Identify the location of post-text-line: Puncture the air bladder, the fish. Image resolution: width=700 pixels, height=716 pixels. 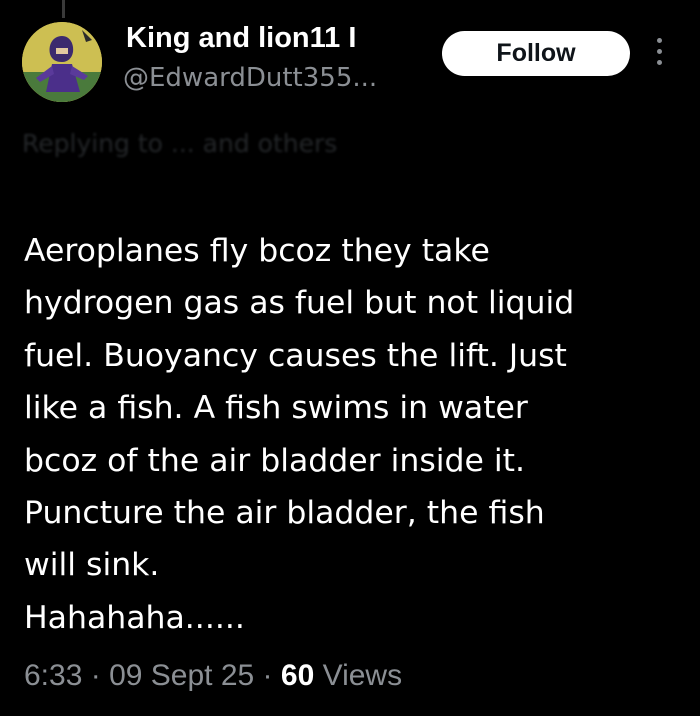
(284, 513).